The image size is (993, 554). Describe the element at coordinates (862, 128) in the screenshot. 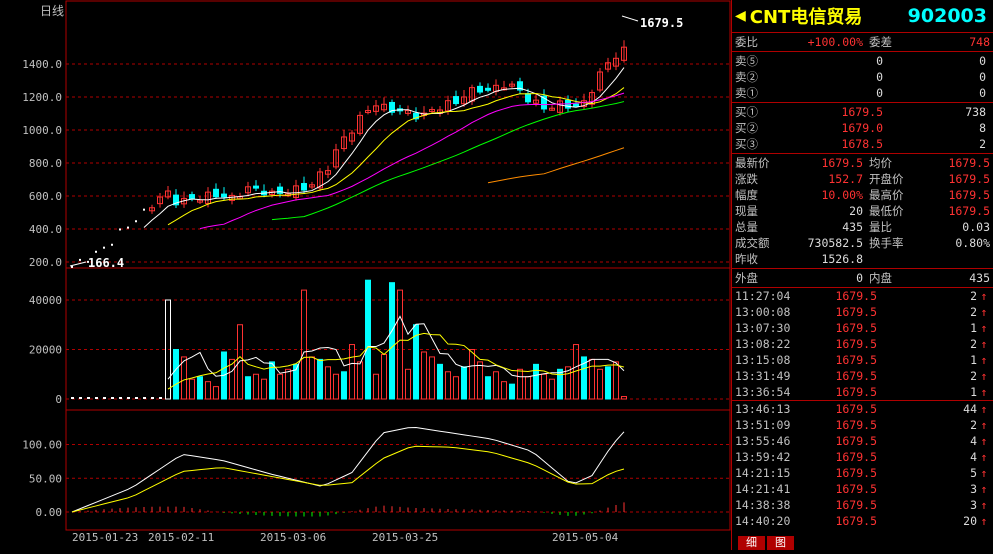

I see `bid-row-2: 买② 1679.0 8` at that location.